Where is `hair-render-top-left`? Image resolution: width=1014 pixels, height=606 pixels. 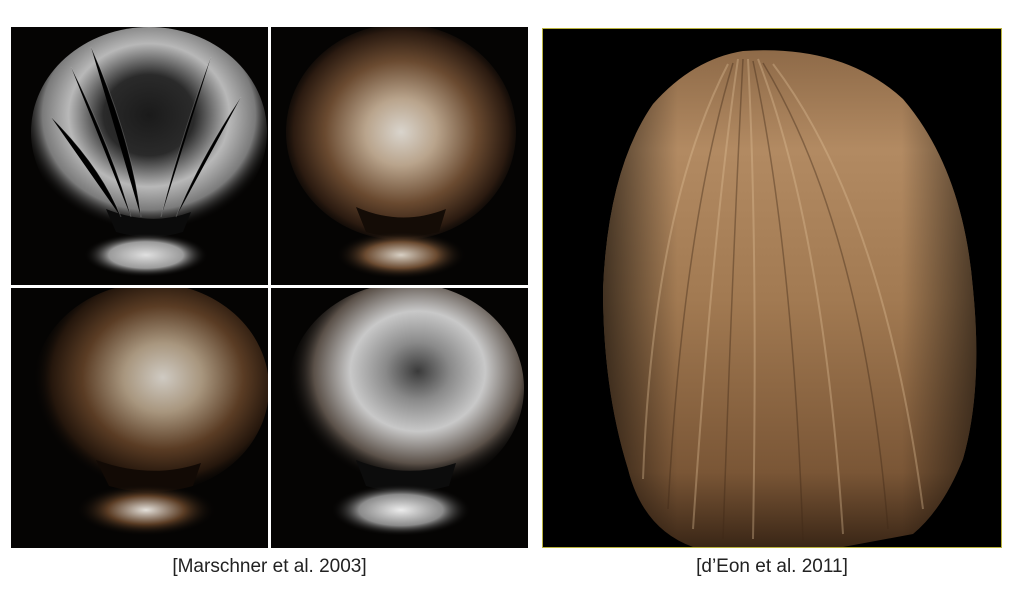 hair-render-top-left is located at coordinates (139, 156).